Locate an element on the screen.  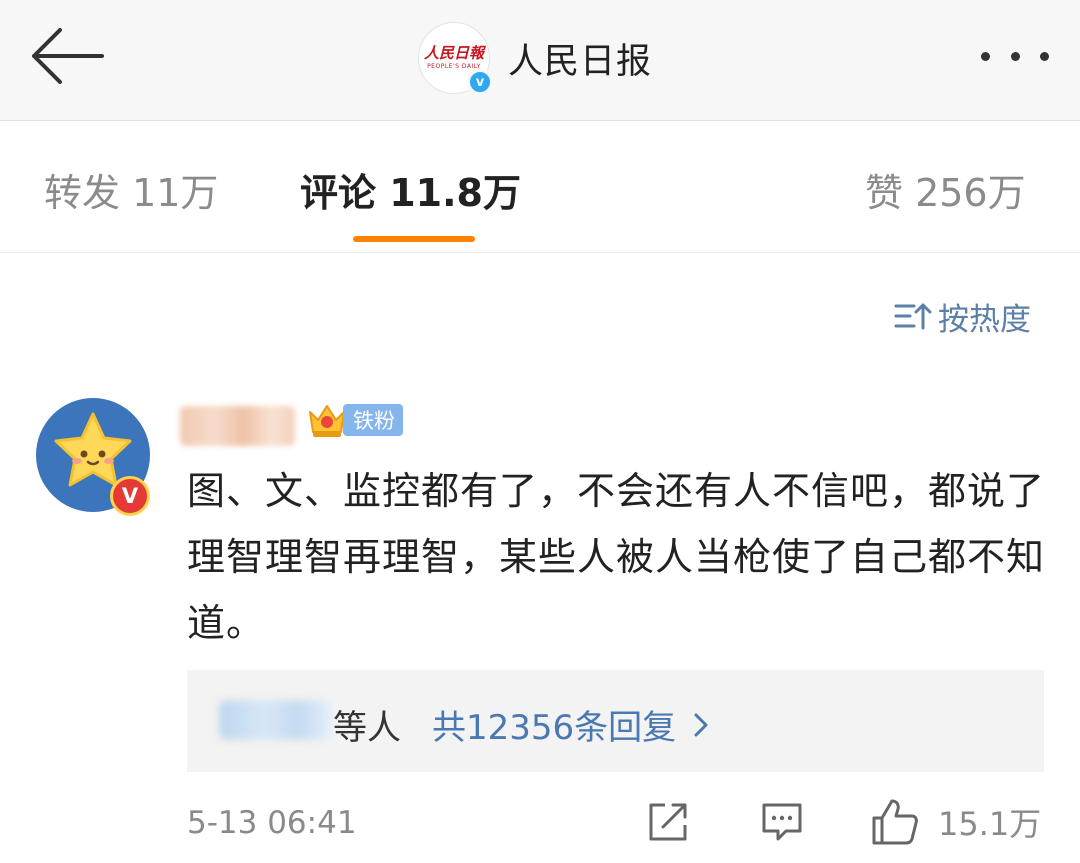
reply-count-label: 共12356条回复 is located at coordinates (554, 728).